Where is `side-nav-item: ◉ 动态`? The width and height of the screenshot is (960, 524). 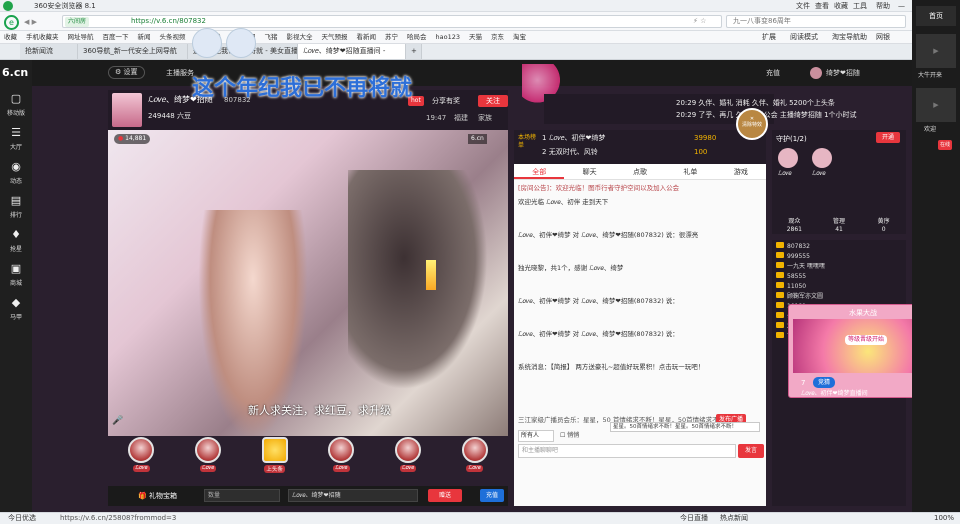
side-nav-item: ◉ 动态 is located at coordinates (16, 175).